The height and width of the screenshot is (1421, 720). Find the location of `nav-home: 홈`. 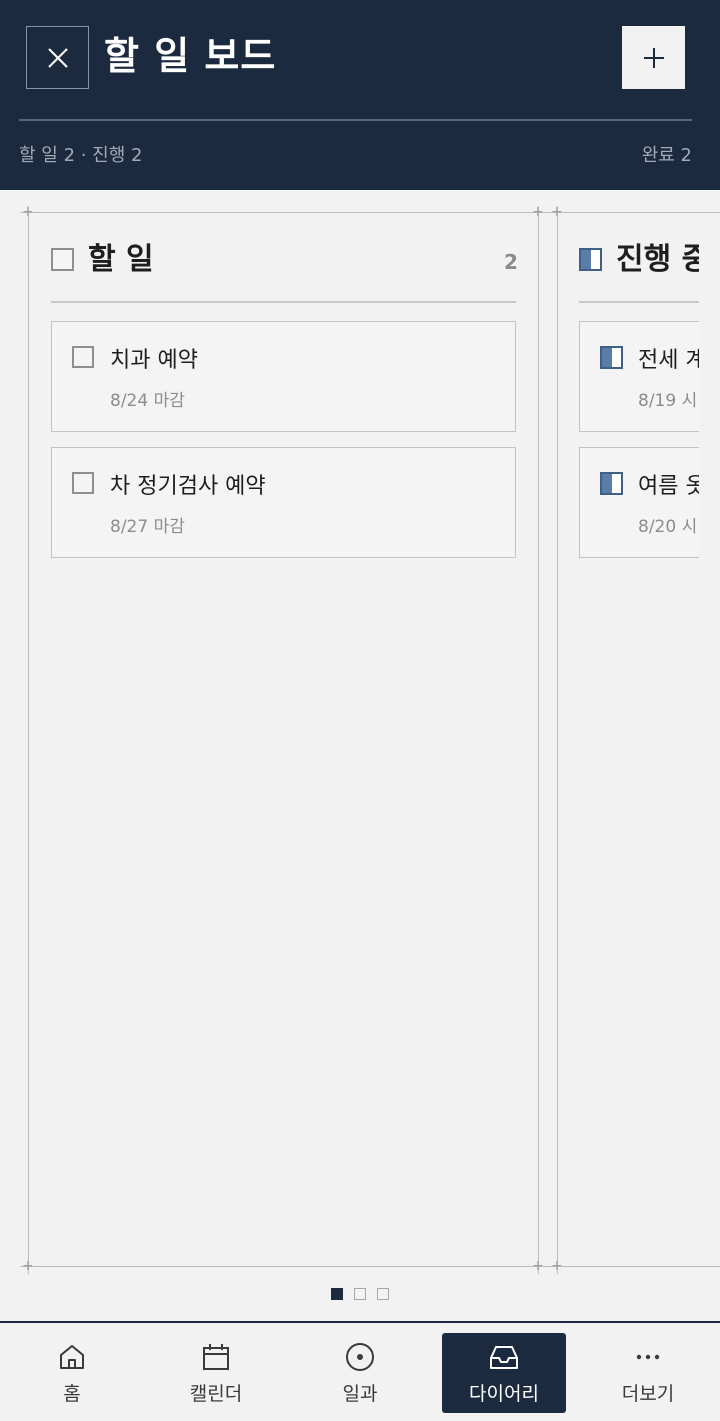

nav-home: 홈 is located at coordinates (72, 1373).